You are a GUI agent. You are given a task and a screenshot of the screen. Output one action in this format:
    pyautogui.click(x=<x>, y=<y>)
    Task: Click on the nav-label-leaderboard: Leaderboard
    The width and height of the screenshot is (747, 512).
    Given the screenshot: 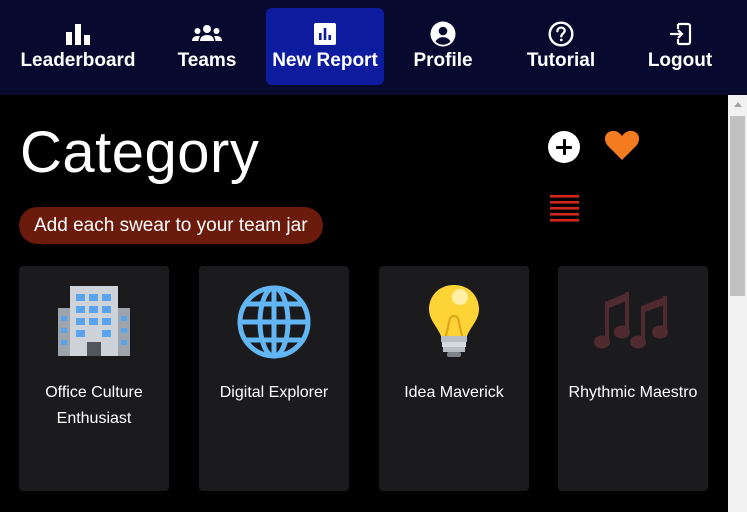 What is the action you would take?
    pyautogui.click(x=78, y=60)
    